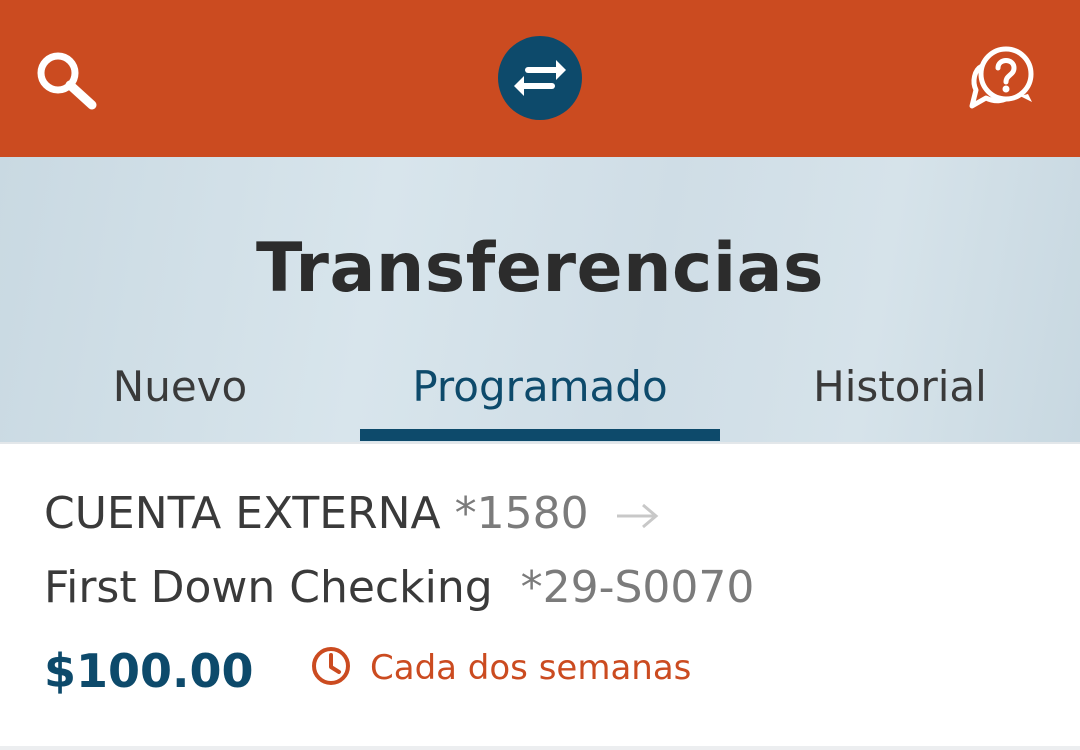 Image resolution: width=1080 pixels, height=750 pixels. What do you see at coordinates (67, 81) in the screenshot?
I see `search-icon` at bounding box center [67, 81].